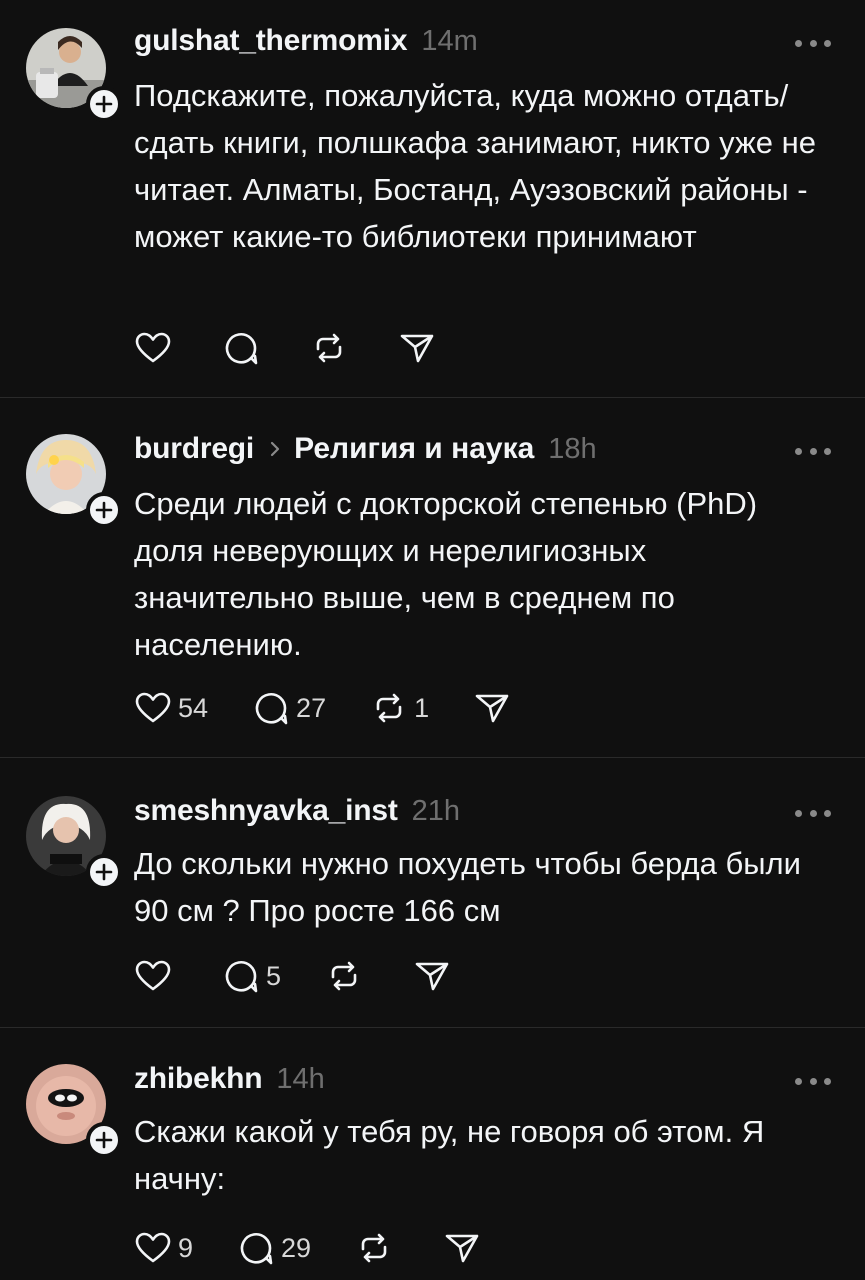 This screenshot has width=865, height=1280. I want to click on post-time: 18h, so click(572, 448).